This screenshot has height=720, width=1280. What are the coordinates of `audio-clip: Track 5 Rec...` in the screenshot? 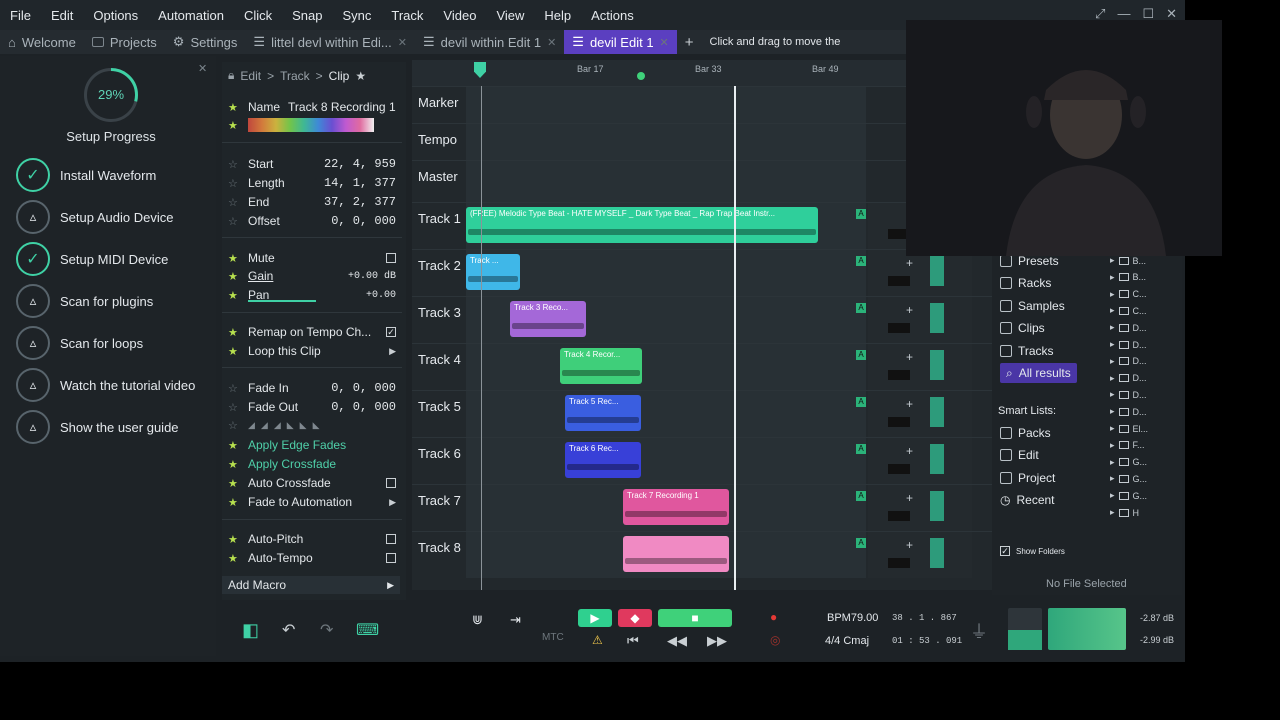 It's located at (603, 413).